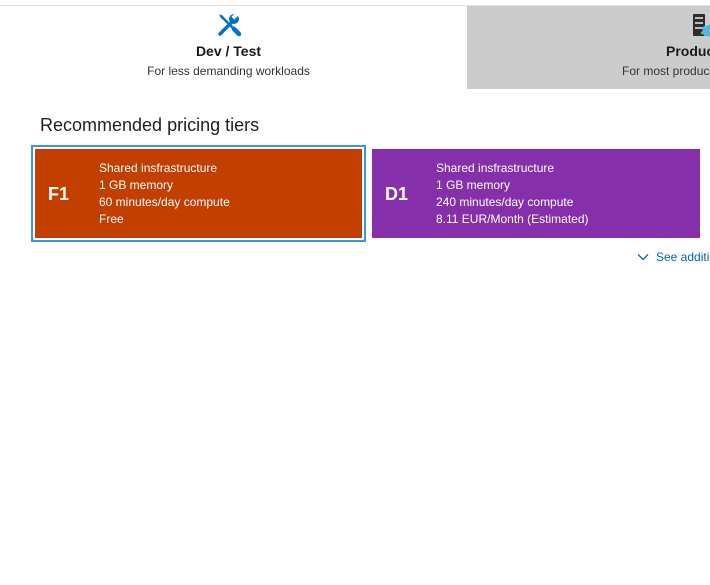  I want to click on tab-production: Produc For most produc, so click(588, 47).